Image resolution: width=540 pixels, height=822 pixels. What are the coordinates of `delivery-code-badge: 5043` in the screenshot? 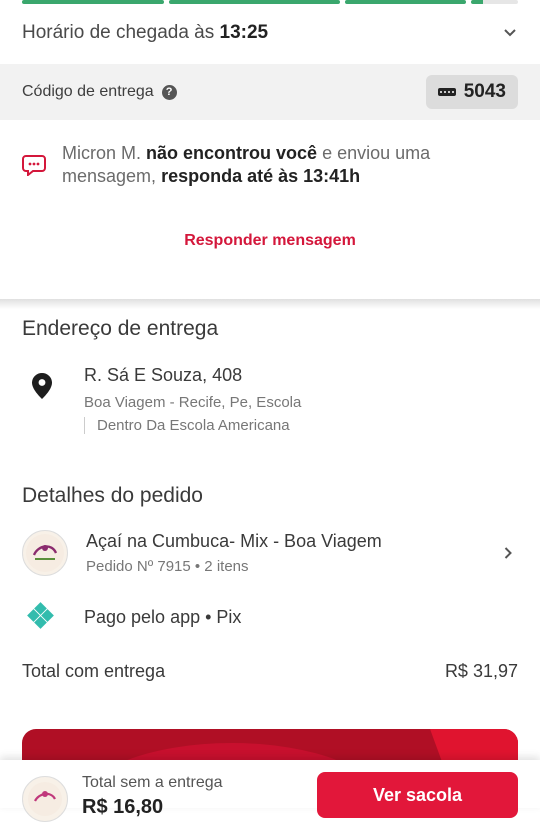 It's located at (471, 92).